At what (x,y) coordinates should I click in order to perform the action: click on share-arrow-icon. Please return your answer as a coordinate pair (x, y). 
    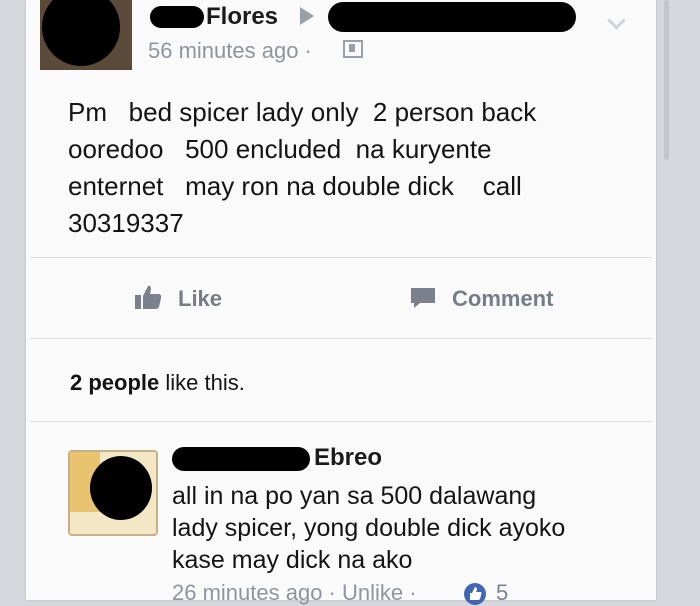
    Looking at the image, I should click on (307, 16).